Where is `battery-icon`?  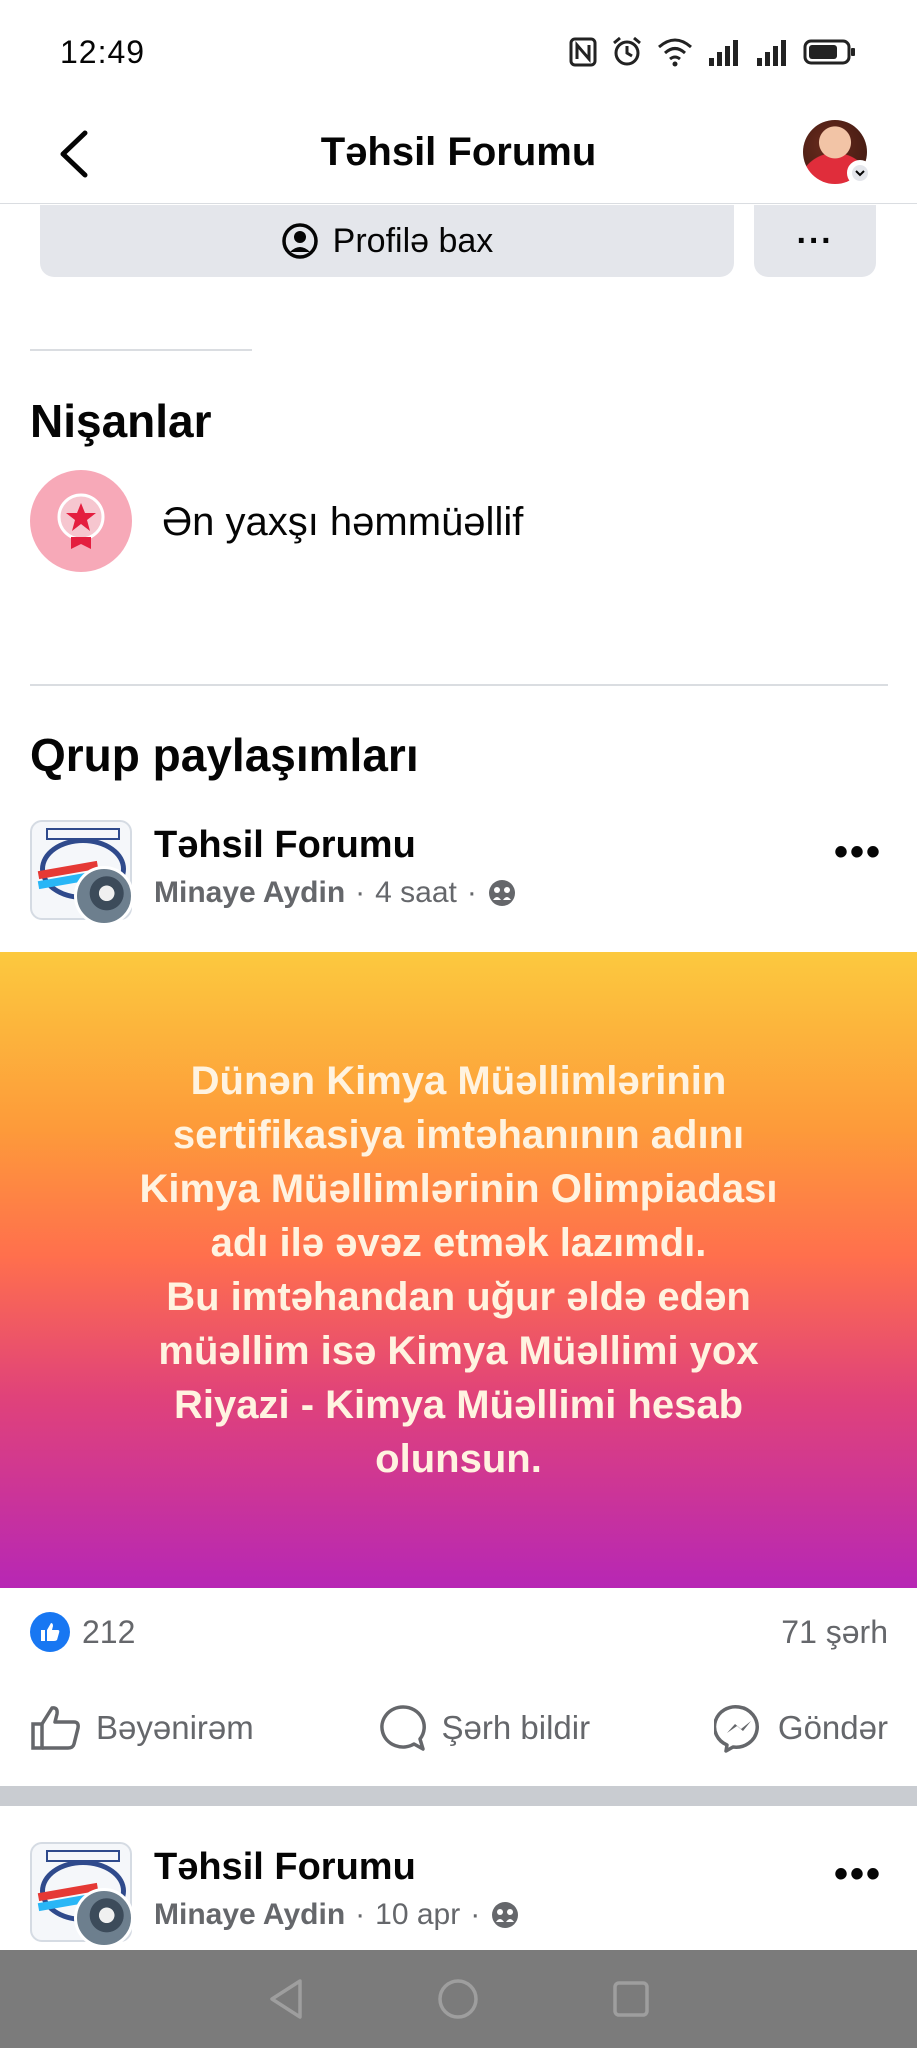
battery-icon is located at coordinates (830, 52).